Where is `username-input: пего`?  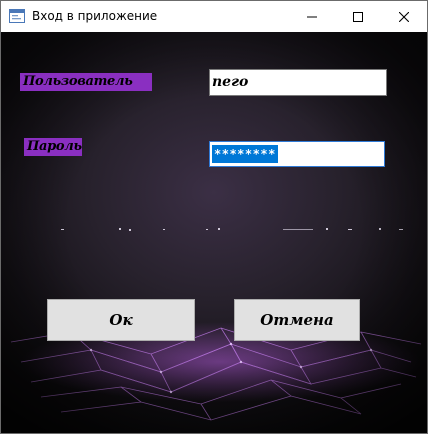
username-input: пего is located at coordinates (298, 82).